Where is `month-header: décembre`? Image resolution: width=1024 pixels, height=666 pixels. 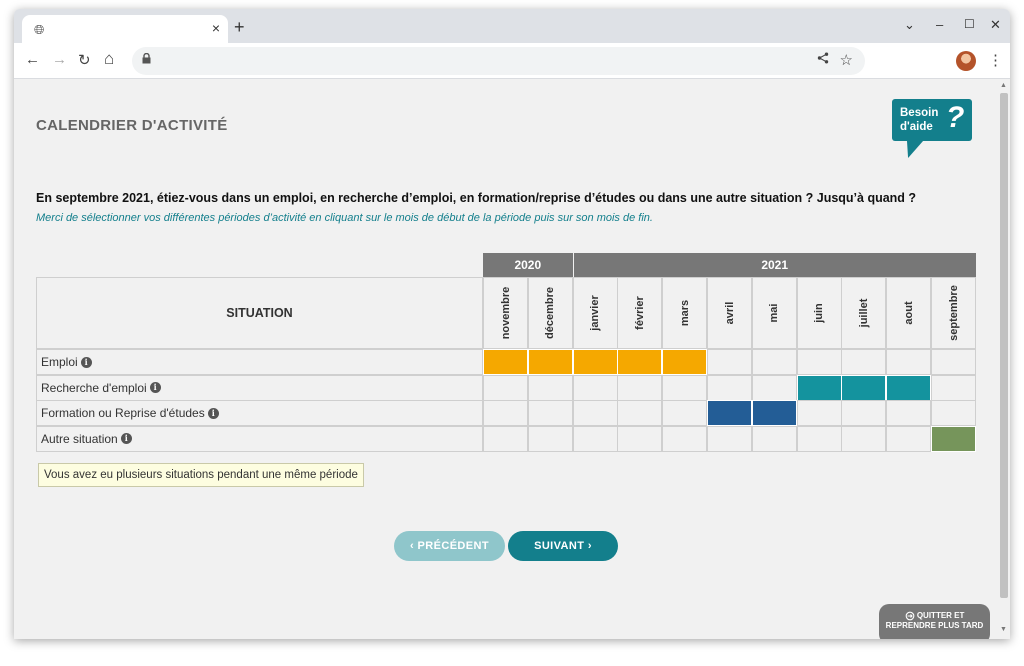
month-header: décembre is located at coordinates (550, 313).